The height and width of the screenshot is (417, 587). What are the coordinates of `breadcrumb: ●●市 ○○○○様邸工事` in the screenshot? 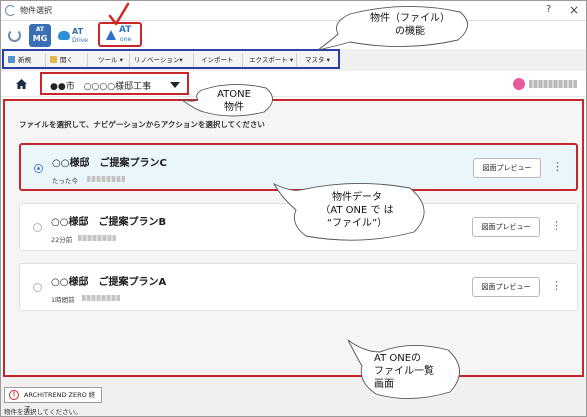 It's located at (293, 84).